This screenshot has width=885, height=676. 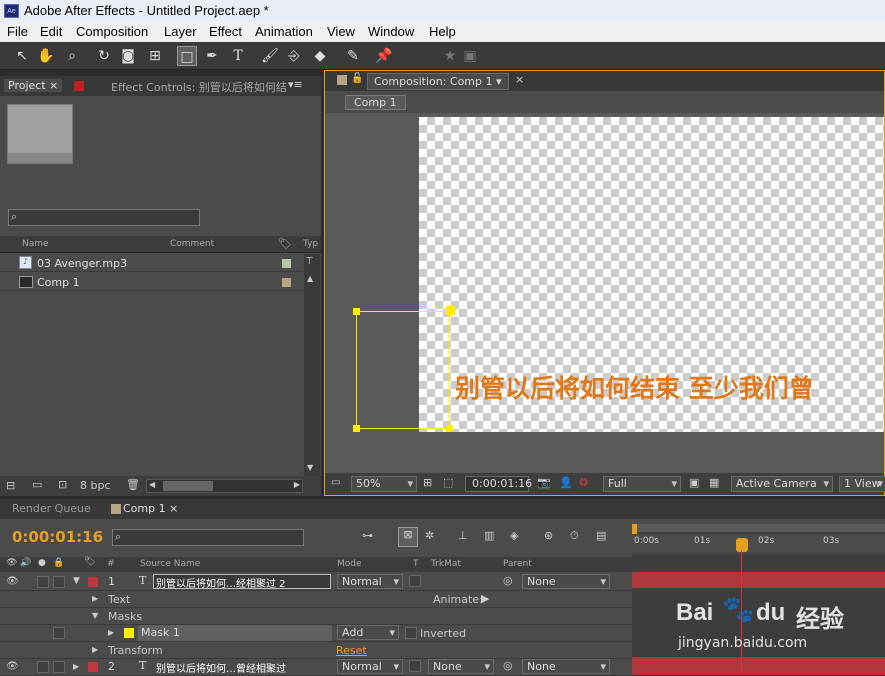 I want to click on resolution-dropdown: Full, so click(x=642, y=484).